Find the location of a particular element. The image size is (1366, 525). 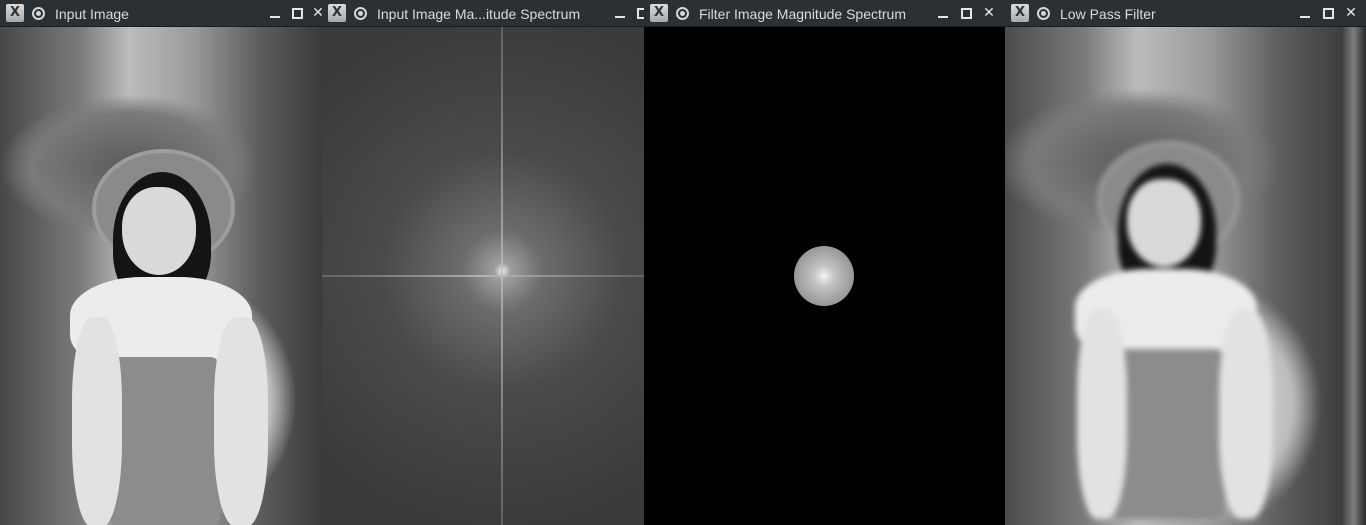

window-title: Low Pass Filter is located at coordinates (1108, 14).